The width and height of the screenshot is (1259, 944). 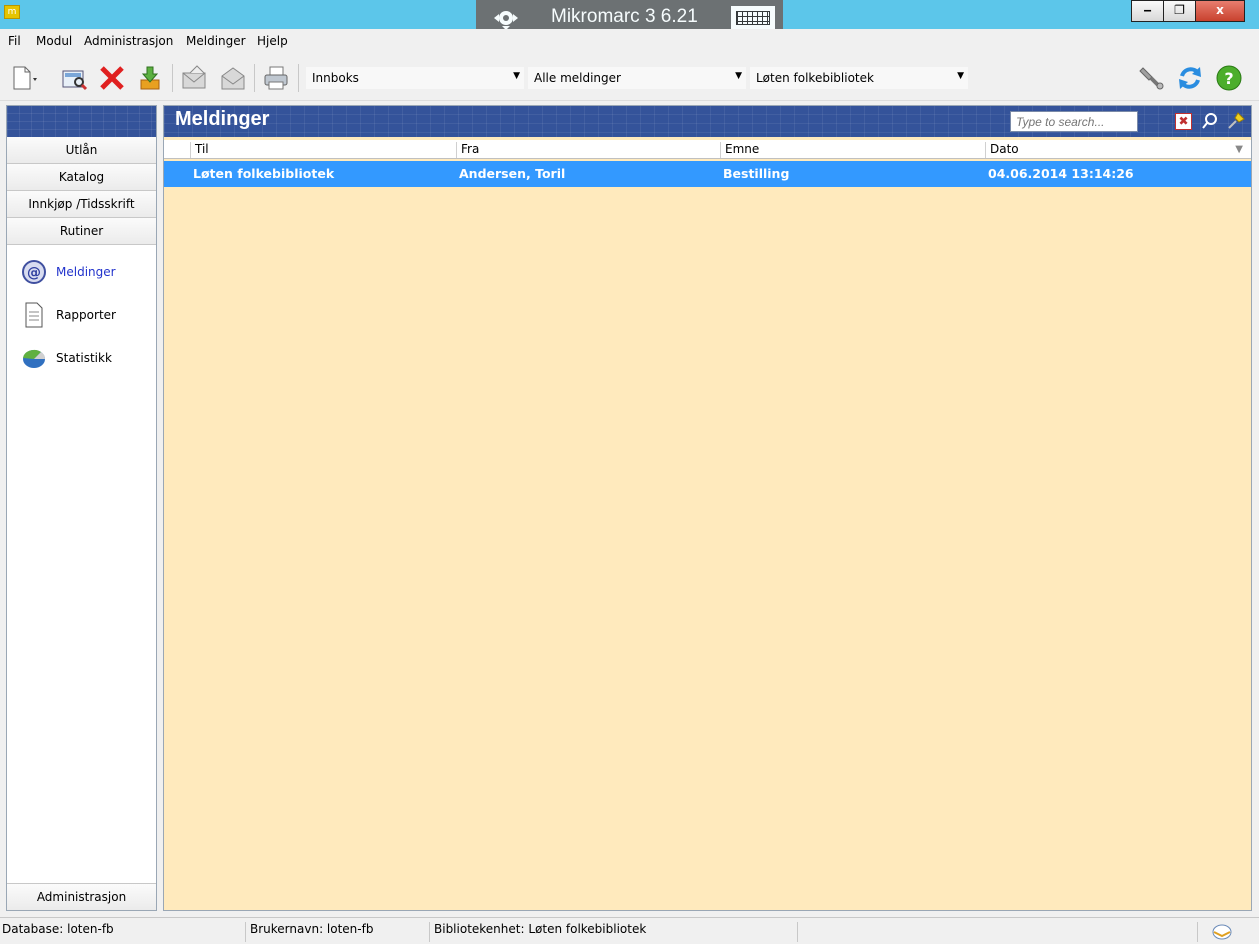 I want to click on cell-emne: Bestilling, so click(x=756, y=173).